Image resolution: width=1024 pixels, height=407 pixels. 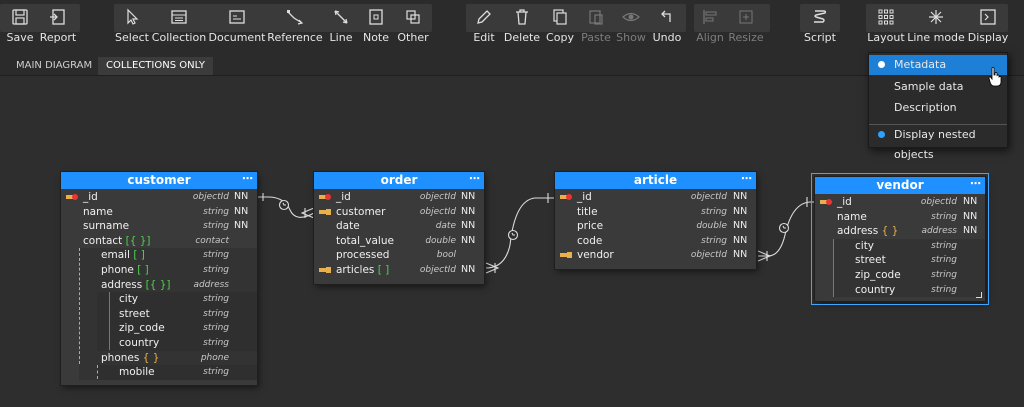 I want to click on hand-cursor-icon, so click(x=995, y=77).